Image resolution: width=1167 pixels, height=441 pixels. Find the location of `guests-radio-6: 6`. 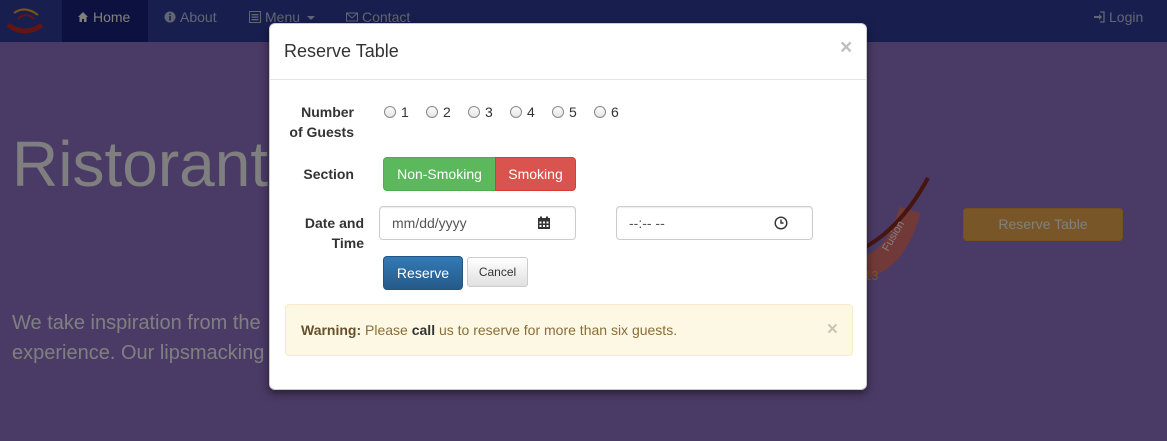

guests-radio-6: 6 is located at coordinates (606, 114).